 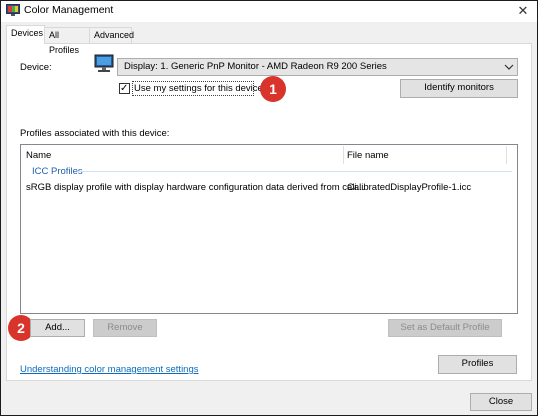 I want to click on use-my-settings-label: Use my settings for this device, so click(x=198, y=88).